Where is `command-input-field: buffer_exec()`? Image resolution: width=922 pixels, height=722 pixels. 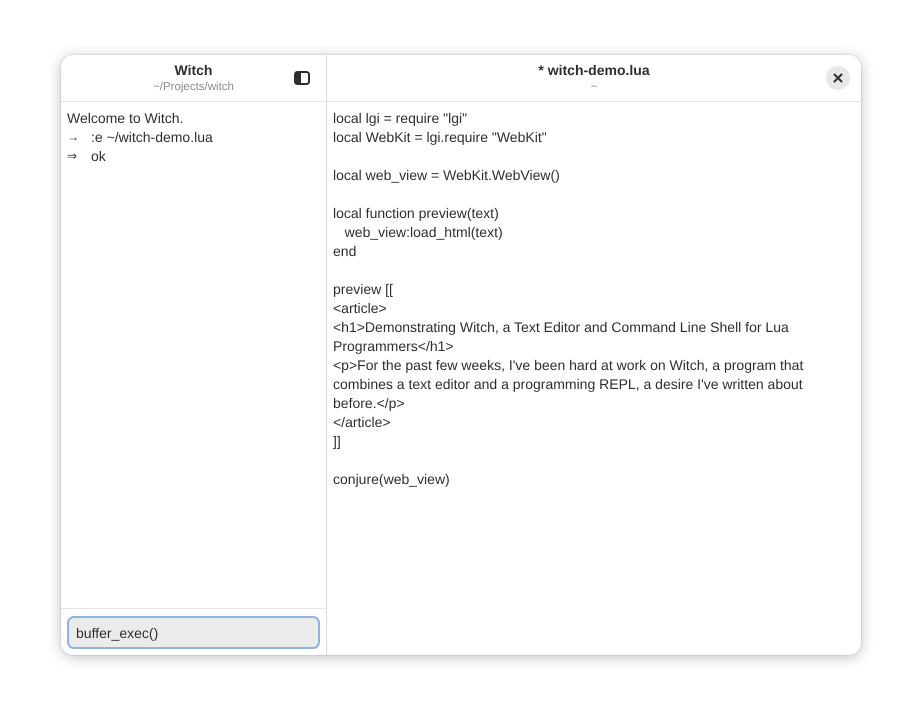 command-input-field: buffer_exec() is located at coordinates (193, 632).